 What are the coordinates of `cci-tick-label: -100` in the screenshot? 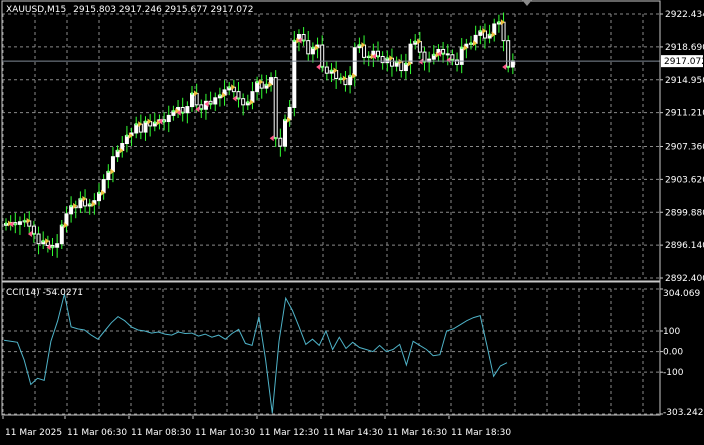 It's located at (673, 373).